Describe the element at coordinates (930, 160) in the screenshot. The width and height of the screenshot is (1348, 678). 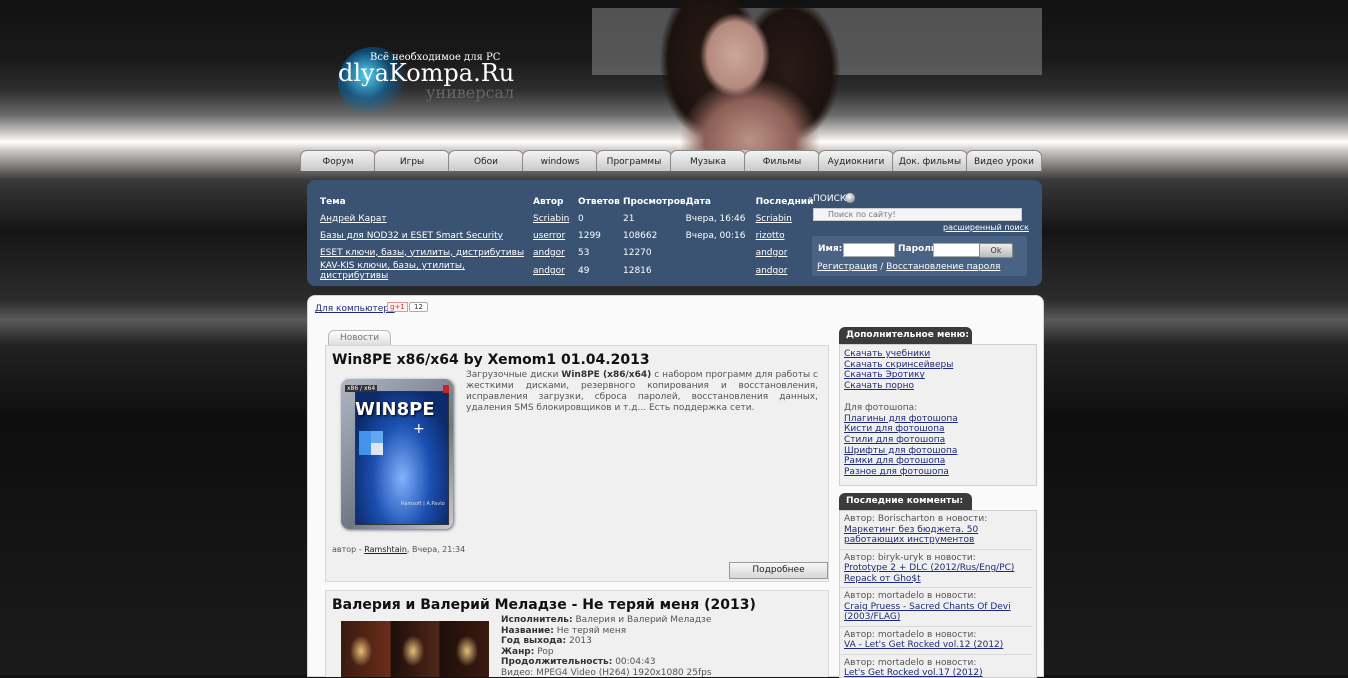
I see `tab-documentaries: Док. фильмы` at that location.